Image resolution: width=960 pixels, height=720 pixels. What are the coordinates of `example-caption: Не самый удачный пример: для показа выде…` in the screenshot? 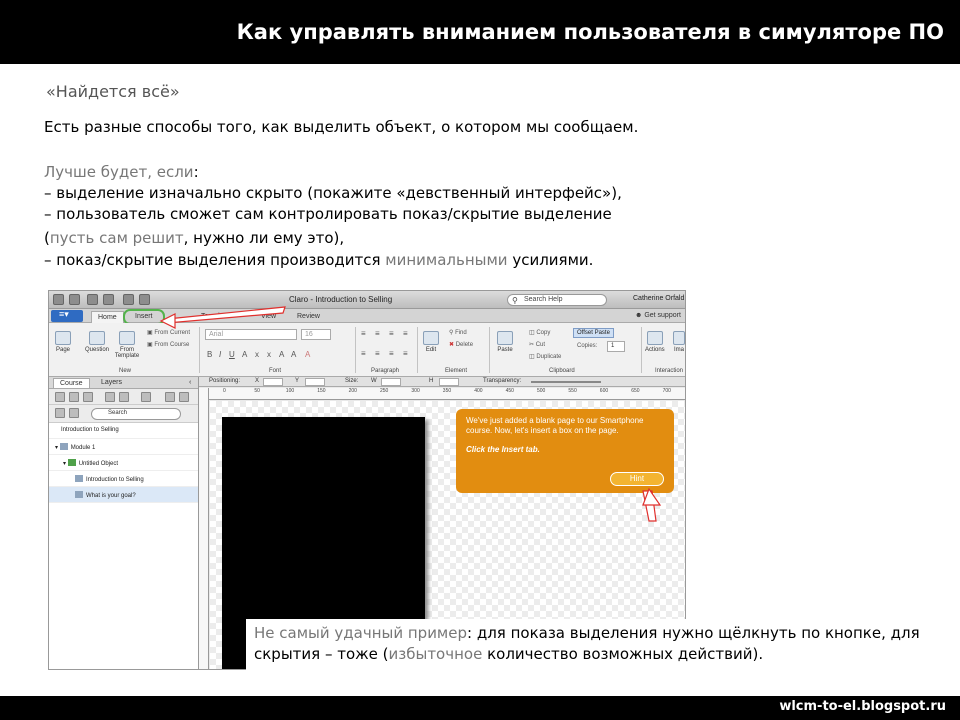 It's located at (596, 645).